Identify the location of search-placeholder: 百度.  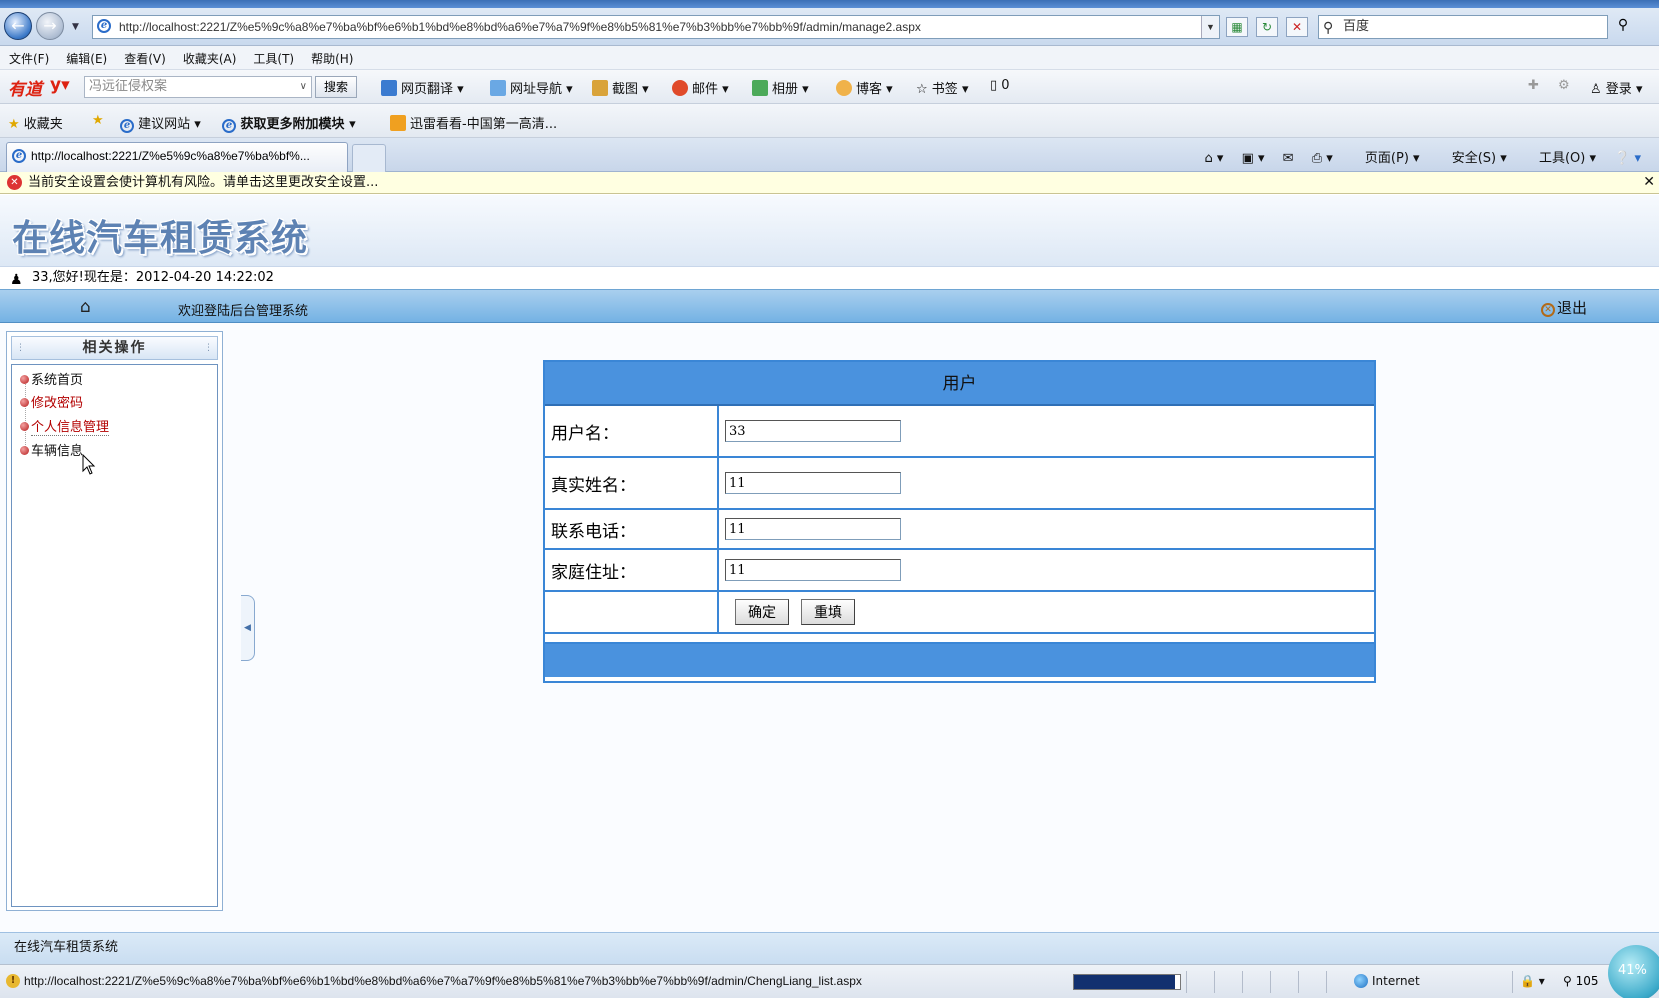
(1356, 26).